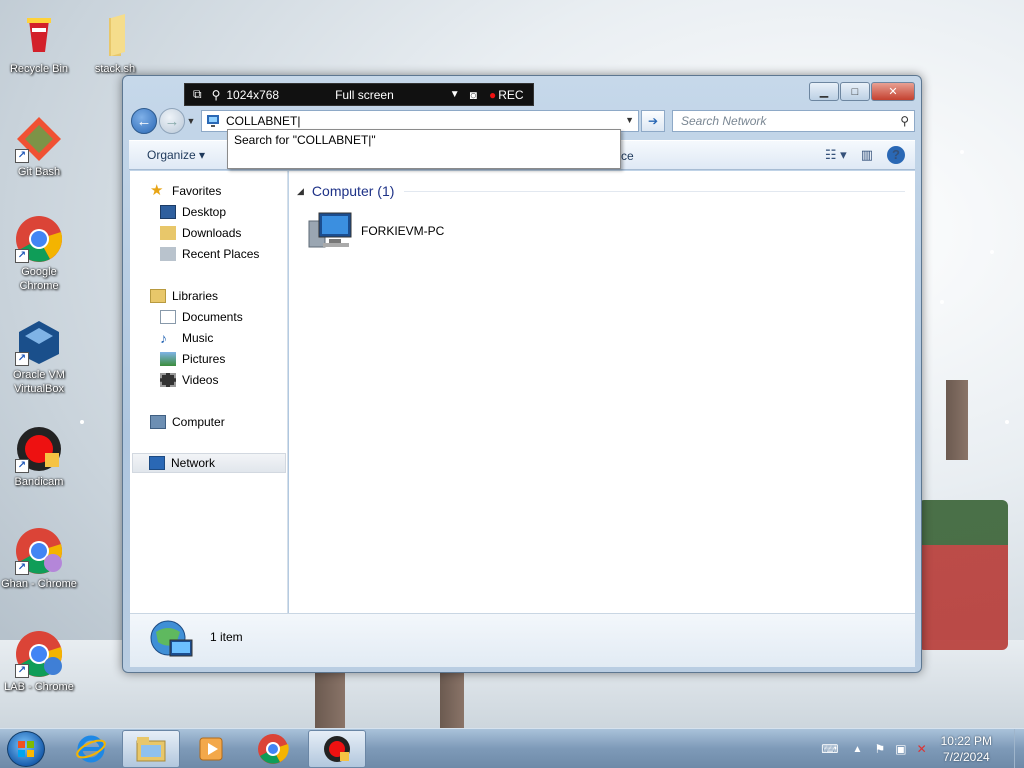 Image resolution: width=1024 pixels, height=768 pixels. Describe the element at coordinates (793, 121) in the screenshot. I see `search-input: Search Network ⚲` at that location.